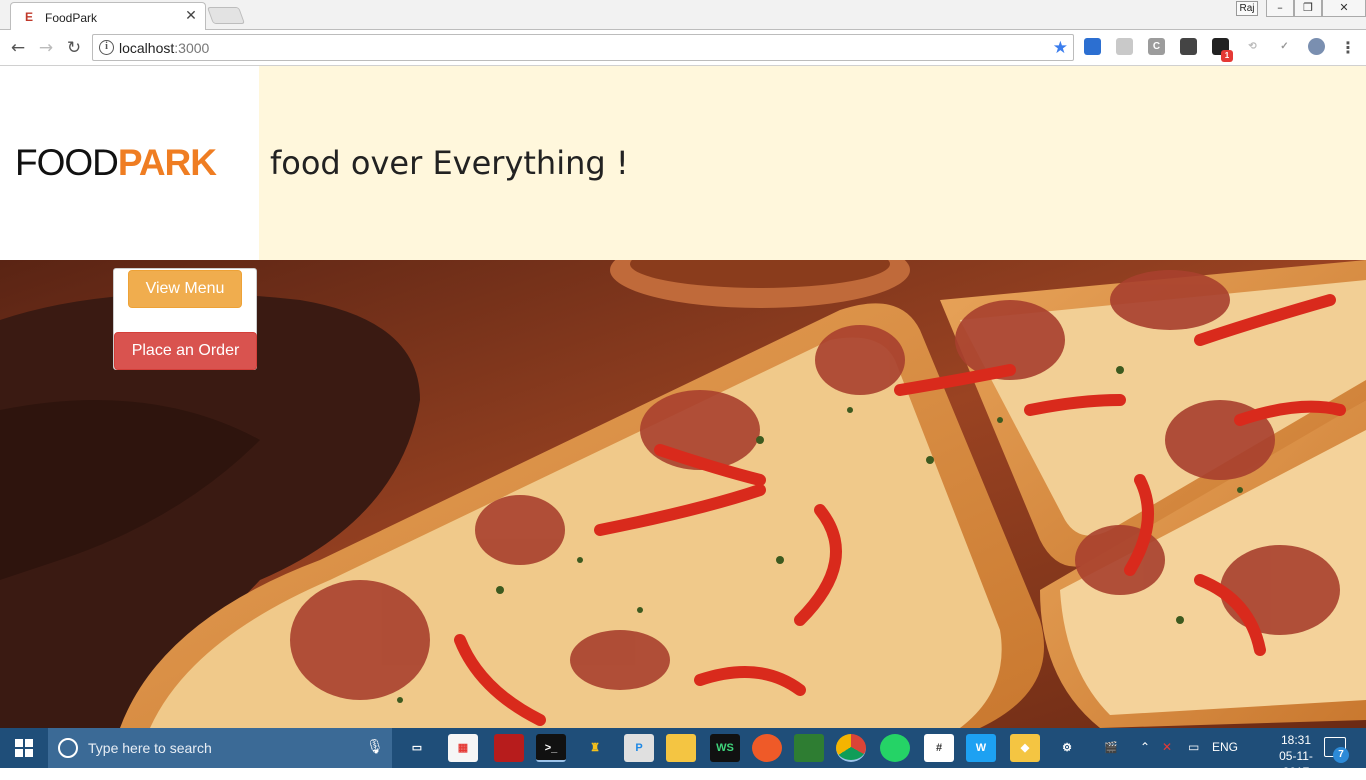 Image resolution: width=1366 pixels, height=780 pixels. I want to click on profile-button: Raj, so click(1247, 8).